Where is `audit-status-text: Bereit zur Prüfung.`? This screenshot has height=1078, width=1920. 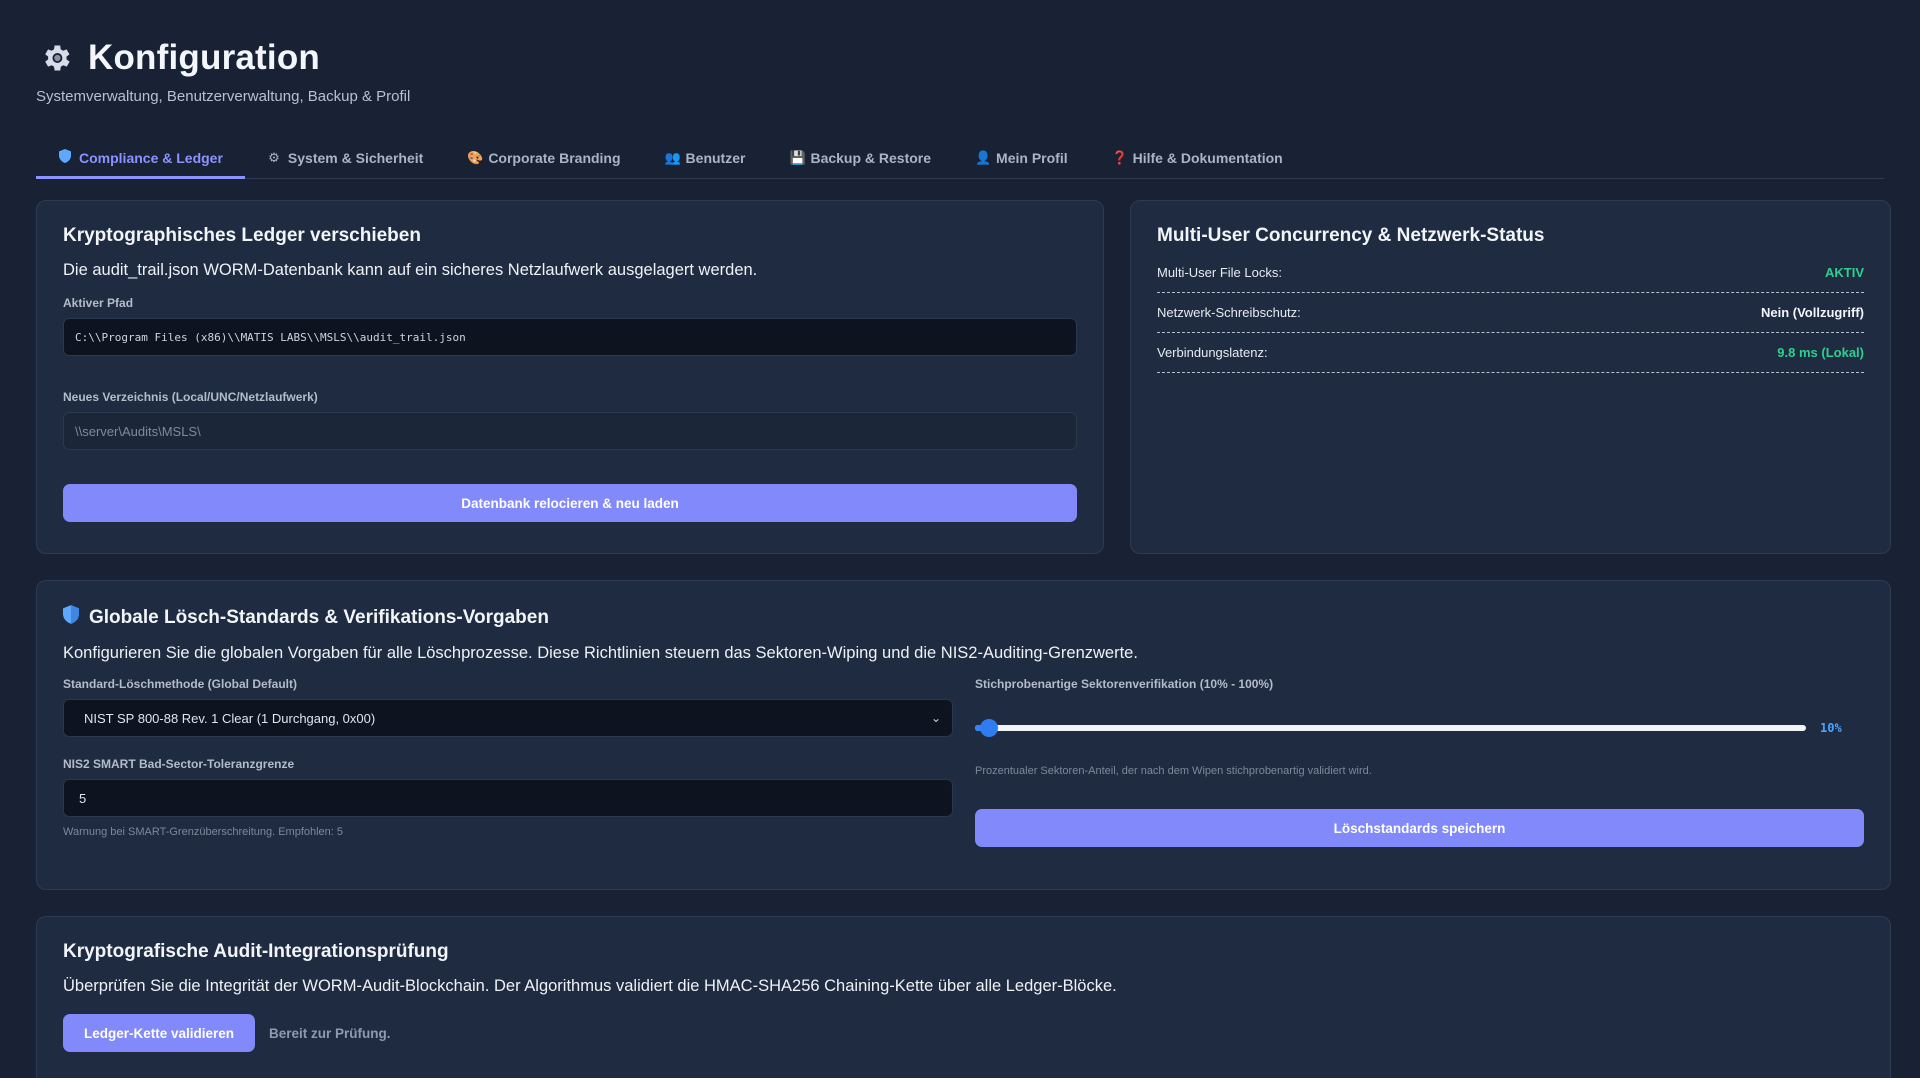
audit-status-text: Bereit zur Prüfung. is located at coordinates (330, 1033).